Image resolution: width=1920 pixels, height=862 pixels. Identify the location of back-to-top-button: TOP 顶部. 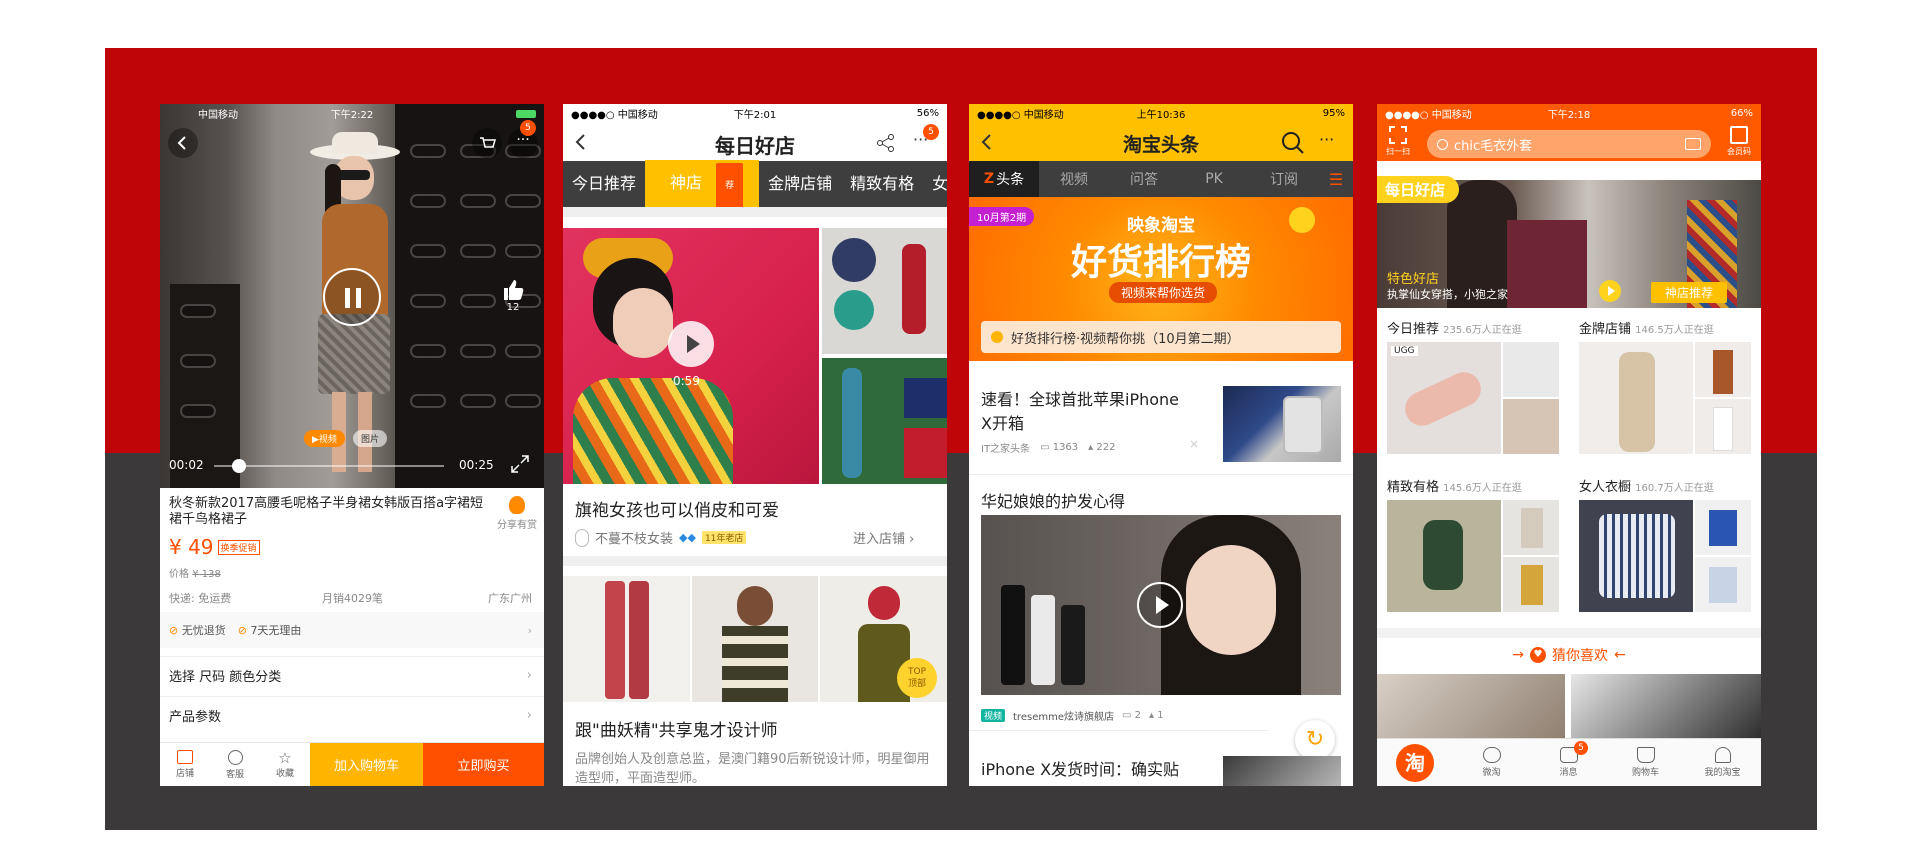
(917, 678).